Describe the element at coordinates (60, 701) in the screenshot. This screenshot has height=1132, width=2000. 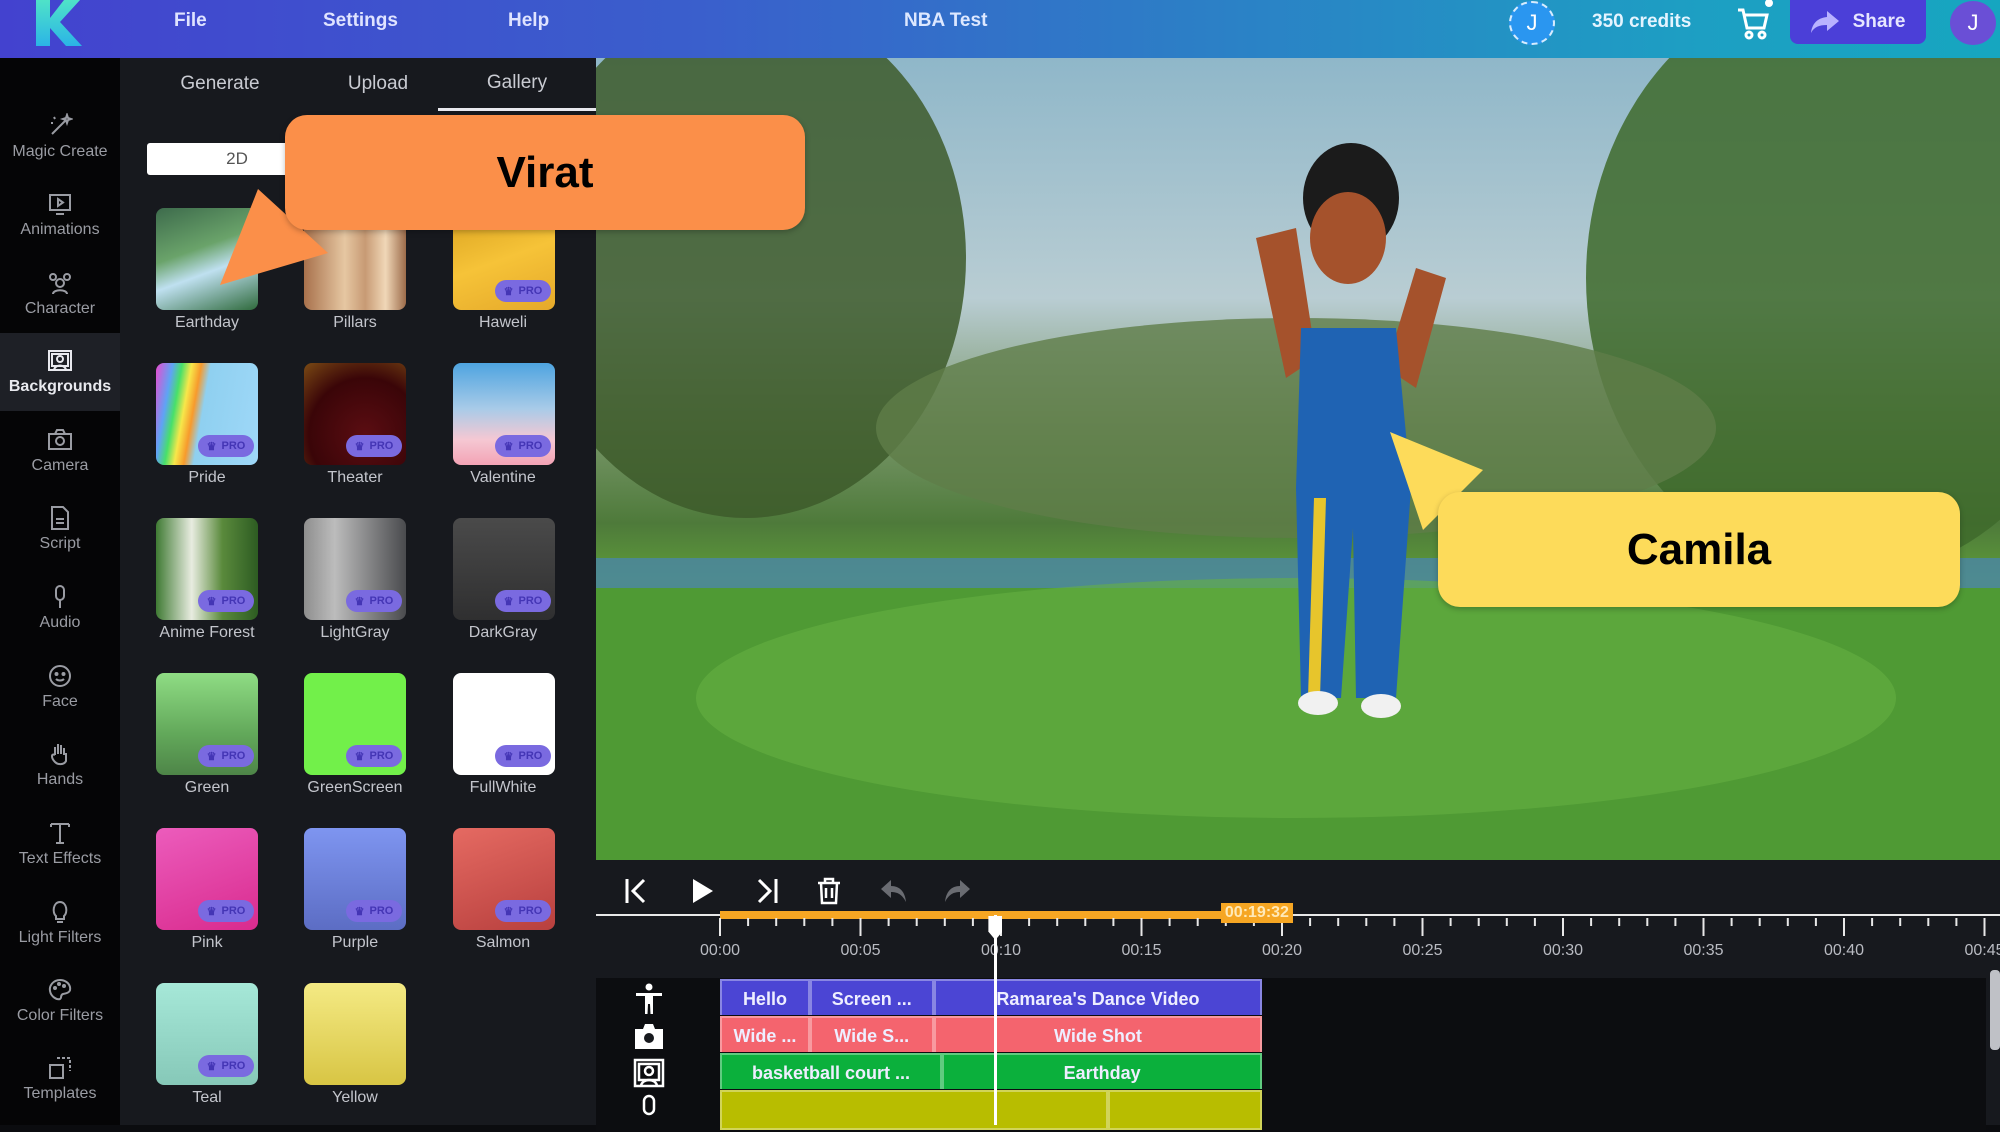
I see `sidebar-label: Face` at that location.